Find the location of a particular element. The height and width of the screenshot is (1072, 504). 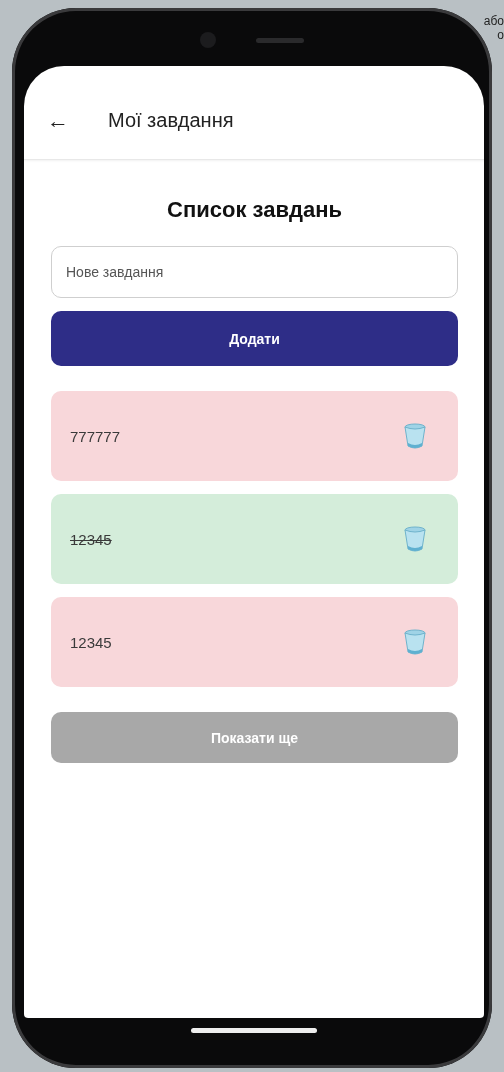

task-text: 777777 is located at coordinates (95, 436).